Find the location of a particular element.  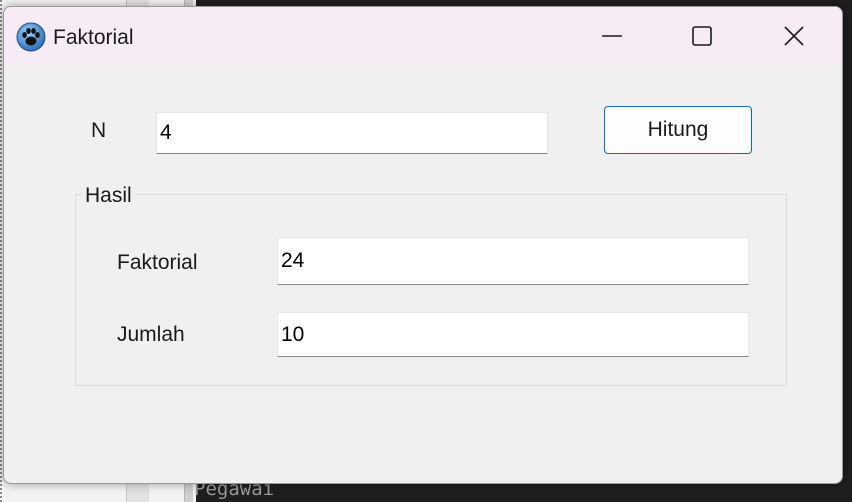

n-label: N is located at coordinates (99, 130).